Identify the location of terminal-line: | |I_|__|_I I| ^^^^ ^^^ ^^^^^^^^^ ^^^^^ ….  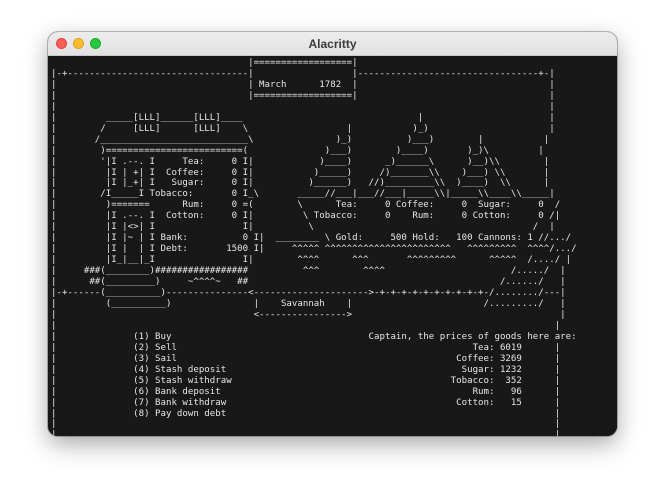
(311, 260).